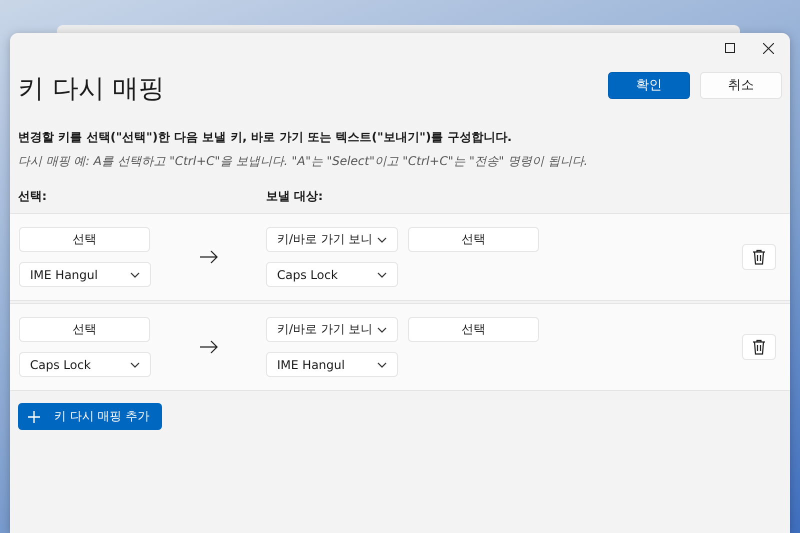 The width and height of the screenshot is (800, 533). Describe the element at coordinates (90, 416) in the screenshot. I see `add-remapping-button: 키 다시 매핑 추가` at that location.